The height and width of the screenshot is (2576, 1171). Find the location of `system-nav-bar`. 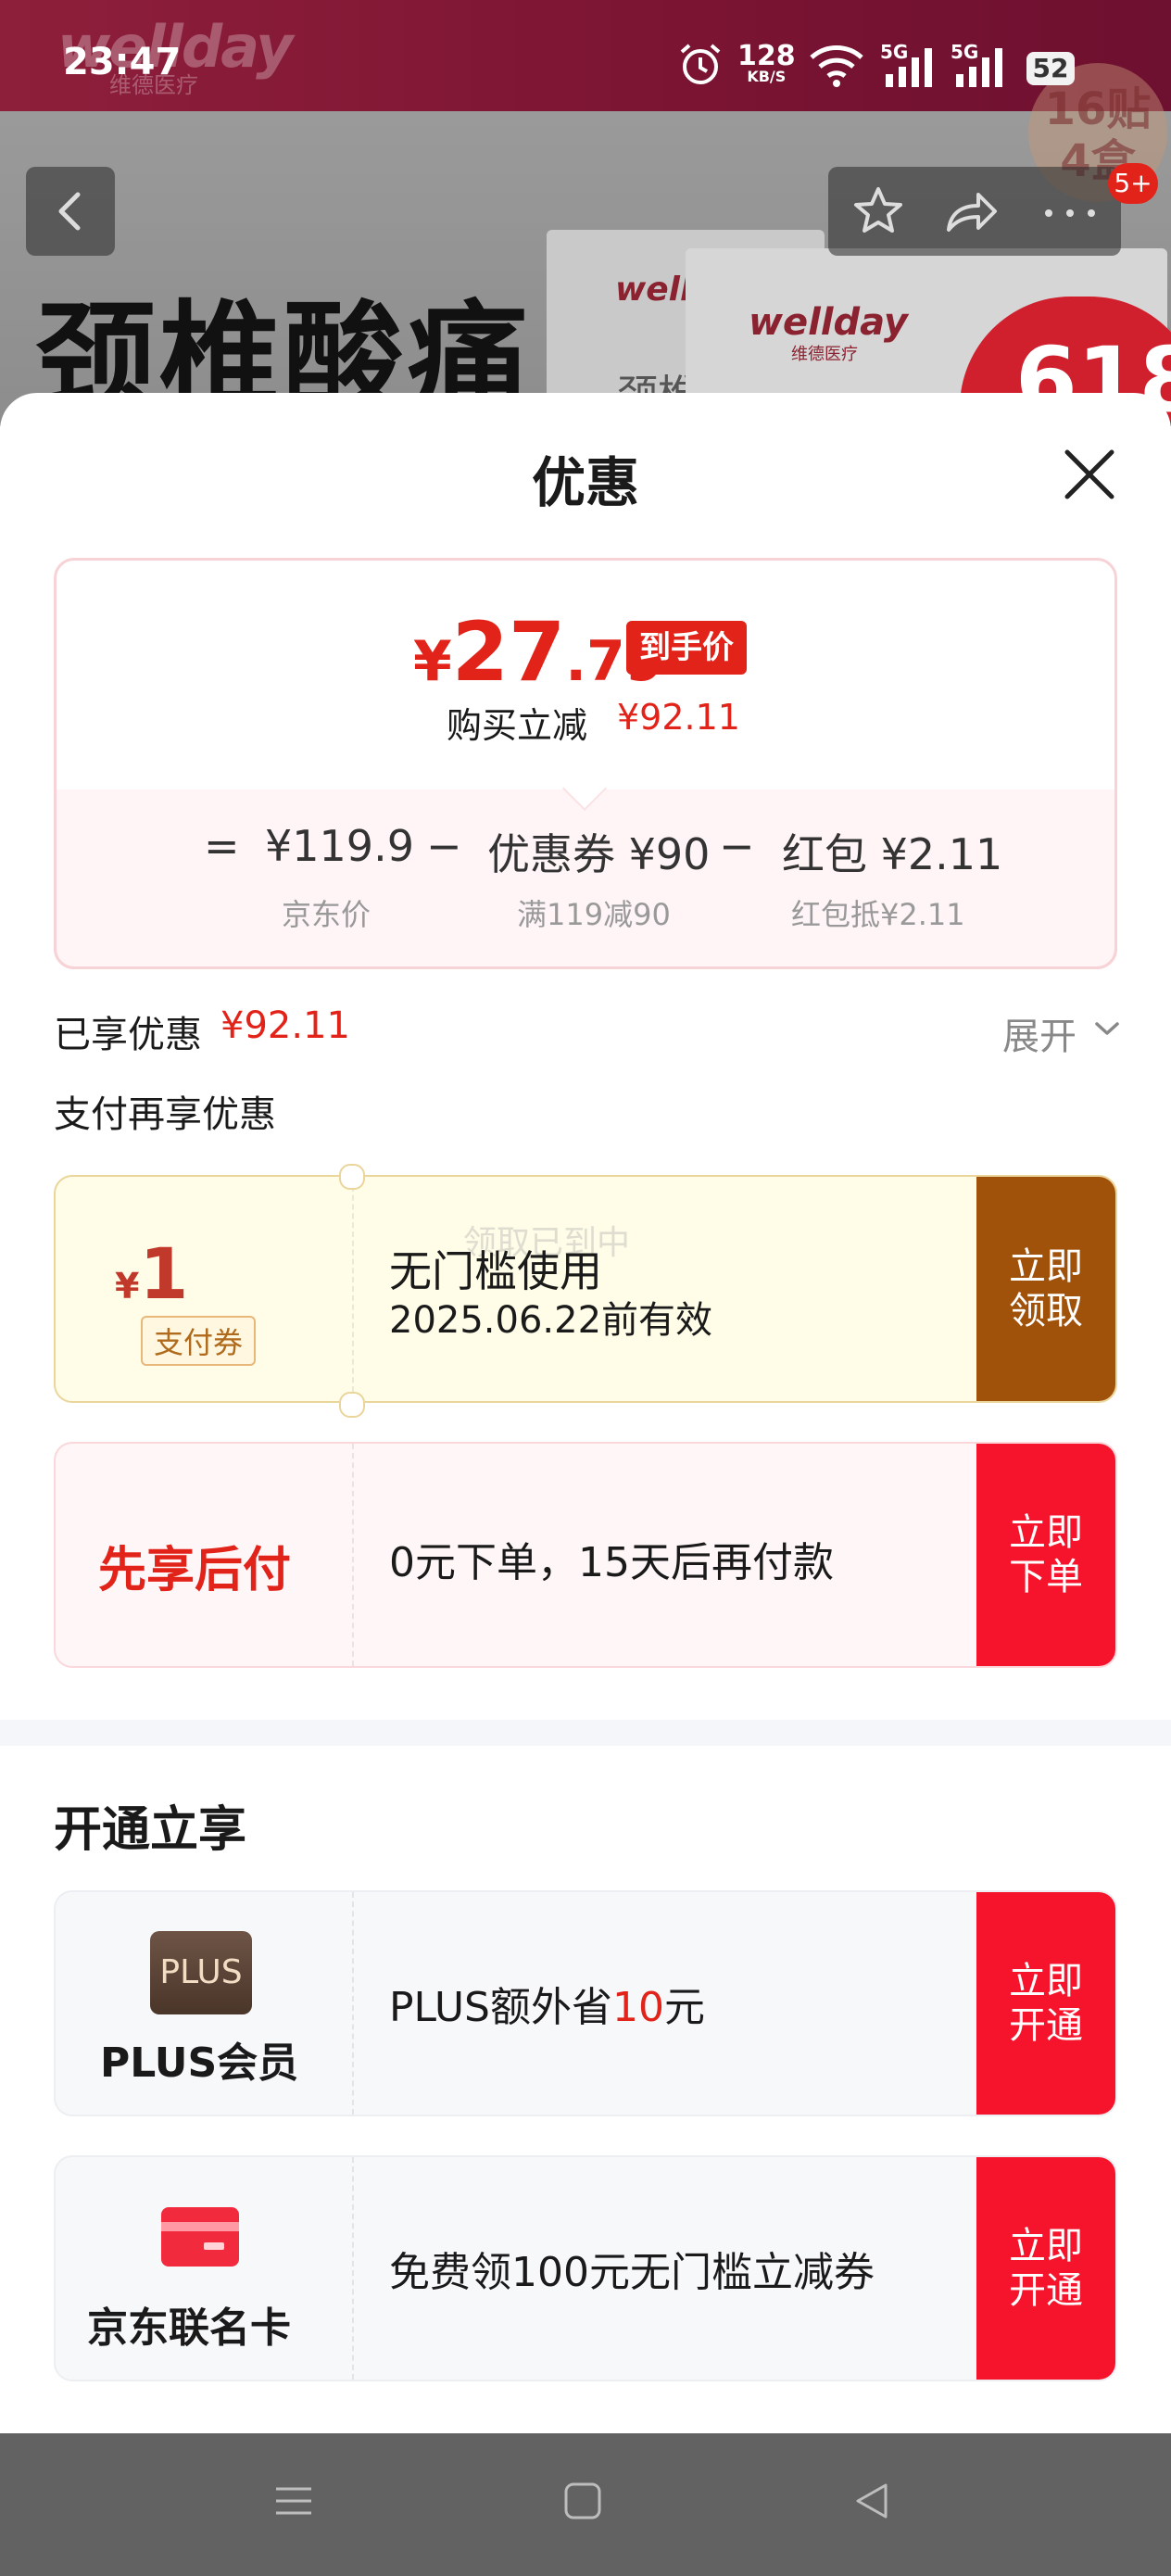

system-nav-bar is located at coordinates (585, 2504).